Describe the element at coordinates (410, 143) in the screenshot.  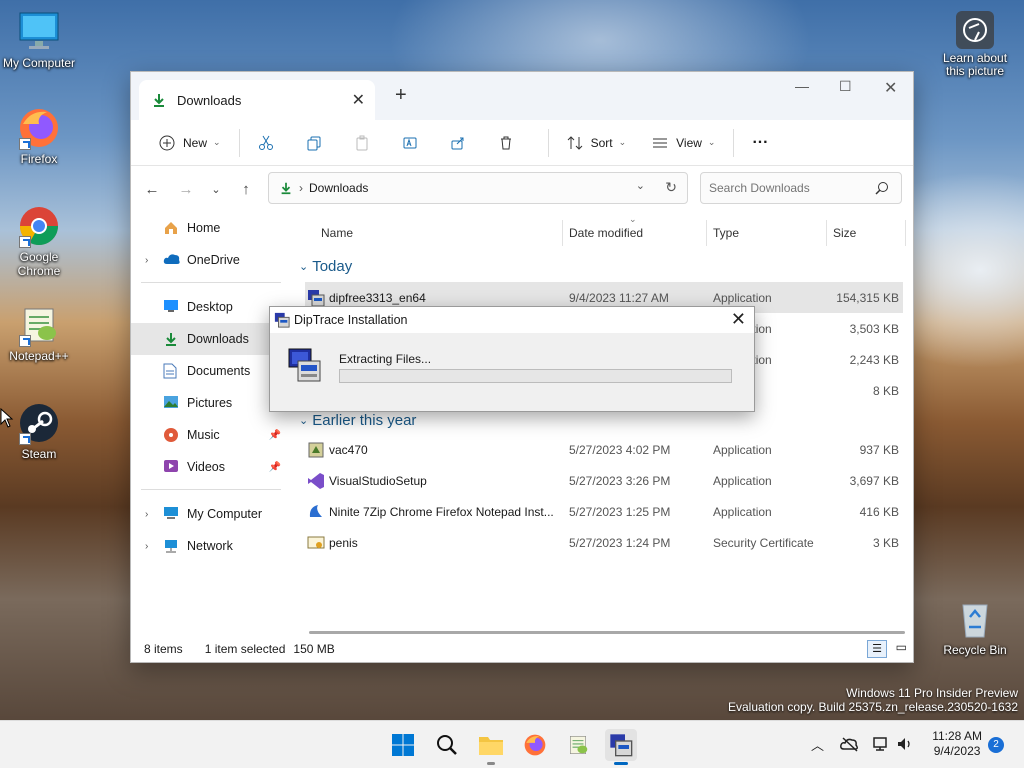
I see `rename-icon` at that location.